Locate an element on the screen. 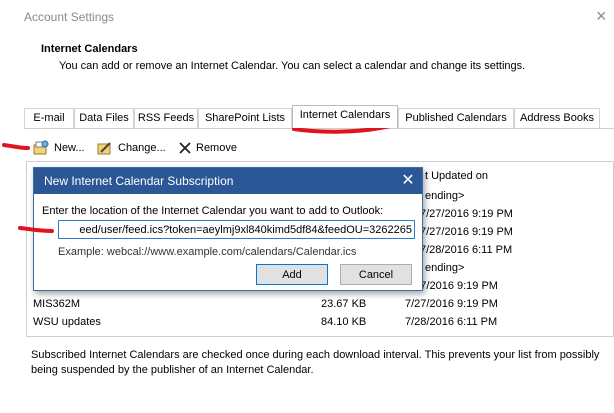  cancel-button: Cancel is located at coordinates (376, 274).